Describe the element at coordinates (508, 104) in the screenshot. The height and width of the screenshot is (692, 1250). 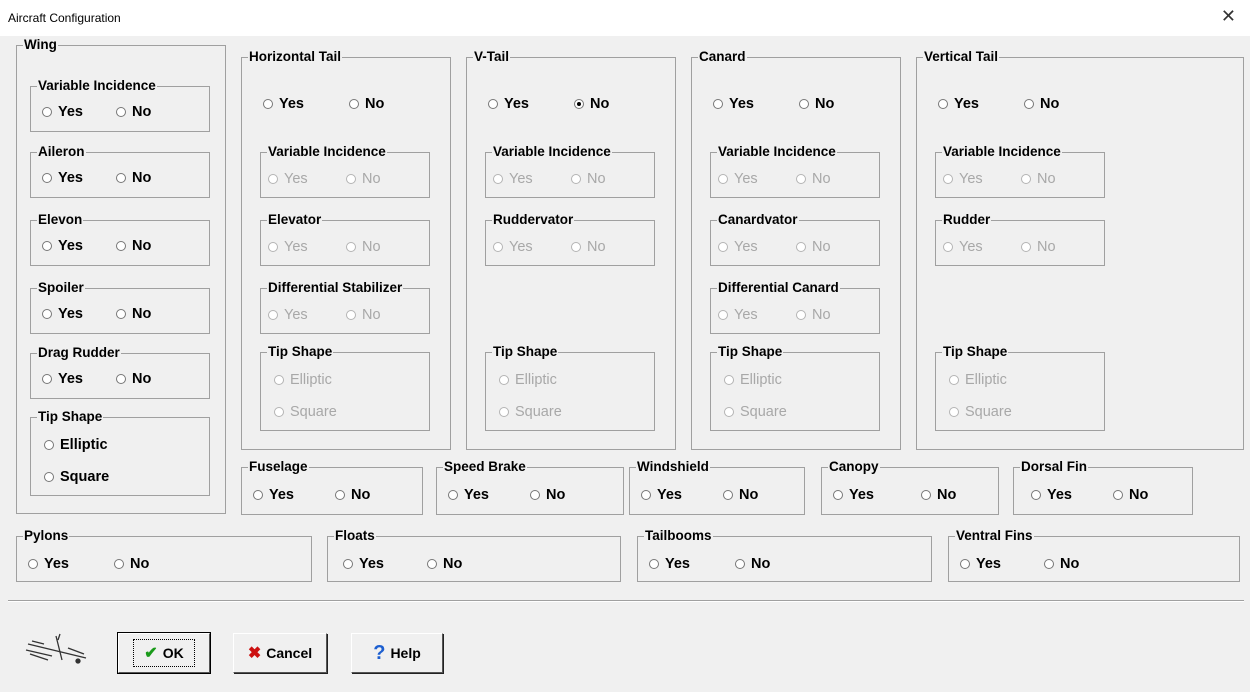
I see `v-tail-yes: Yes` at that location.